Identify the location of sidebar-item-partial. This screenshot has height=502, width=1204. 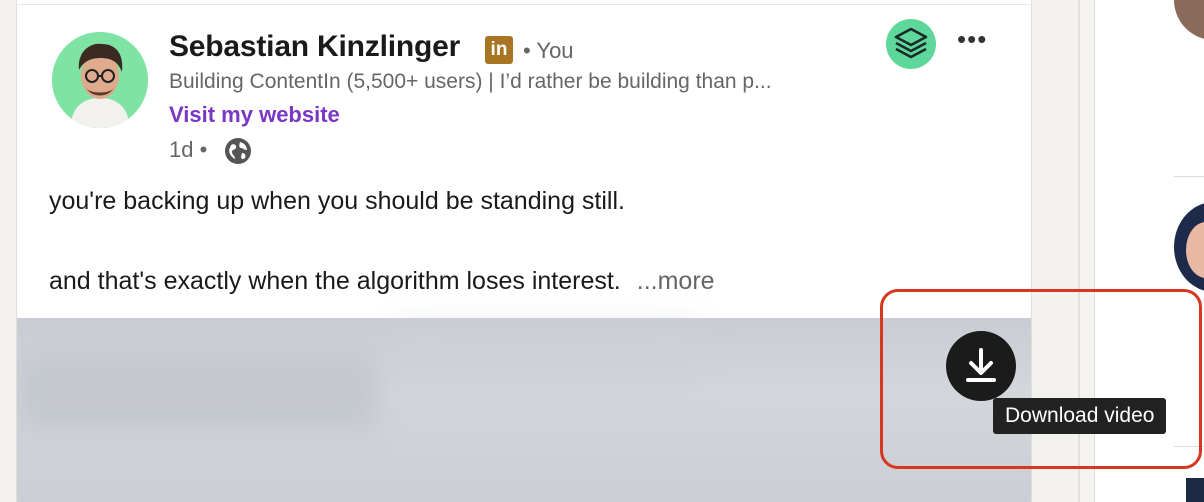
(1195, 490).